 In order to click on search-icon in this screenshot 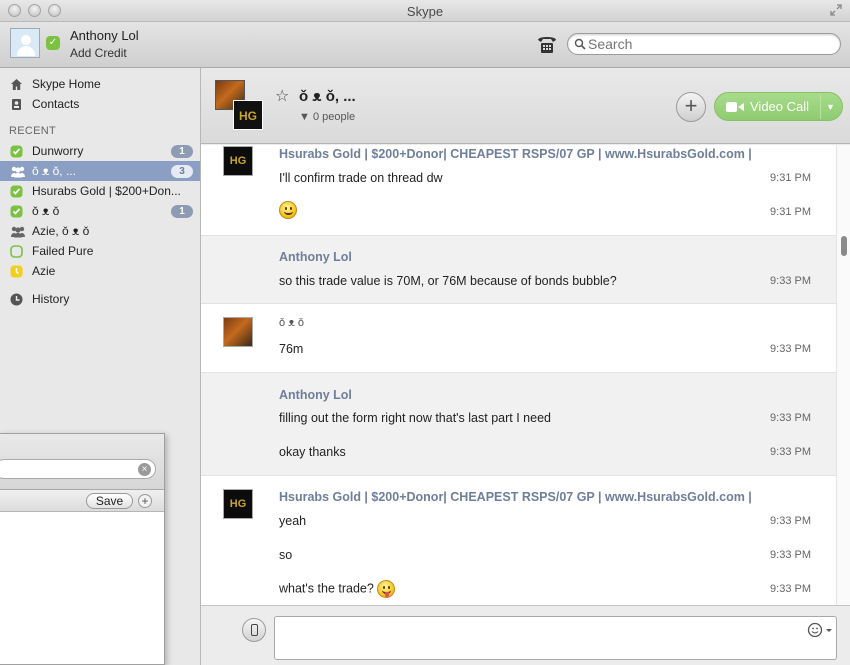, I will do `click(580, 44)`.